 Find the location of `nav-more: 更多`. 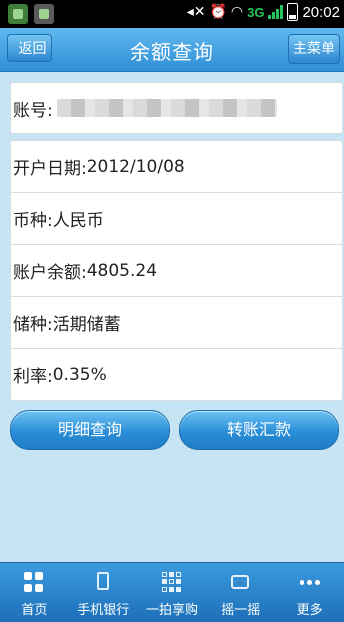

nav-more: 更多 is located at coordinates (309, 592).